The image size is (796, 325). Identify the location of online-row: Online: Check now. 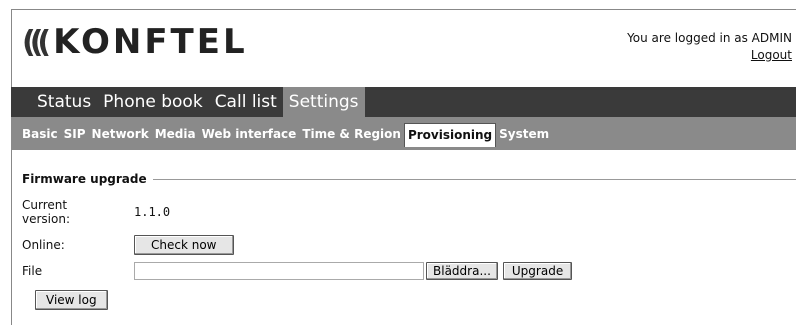
(128, 245).